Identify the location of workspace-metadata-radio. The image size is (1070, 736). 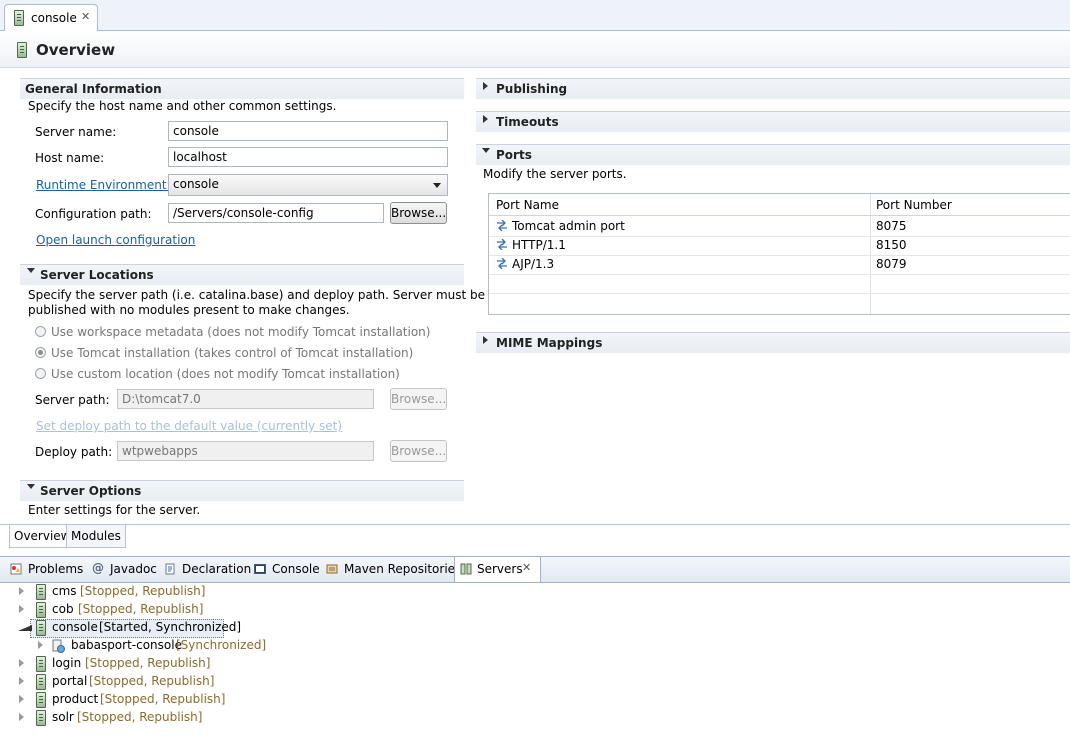
(40, 331).